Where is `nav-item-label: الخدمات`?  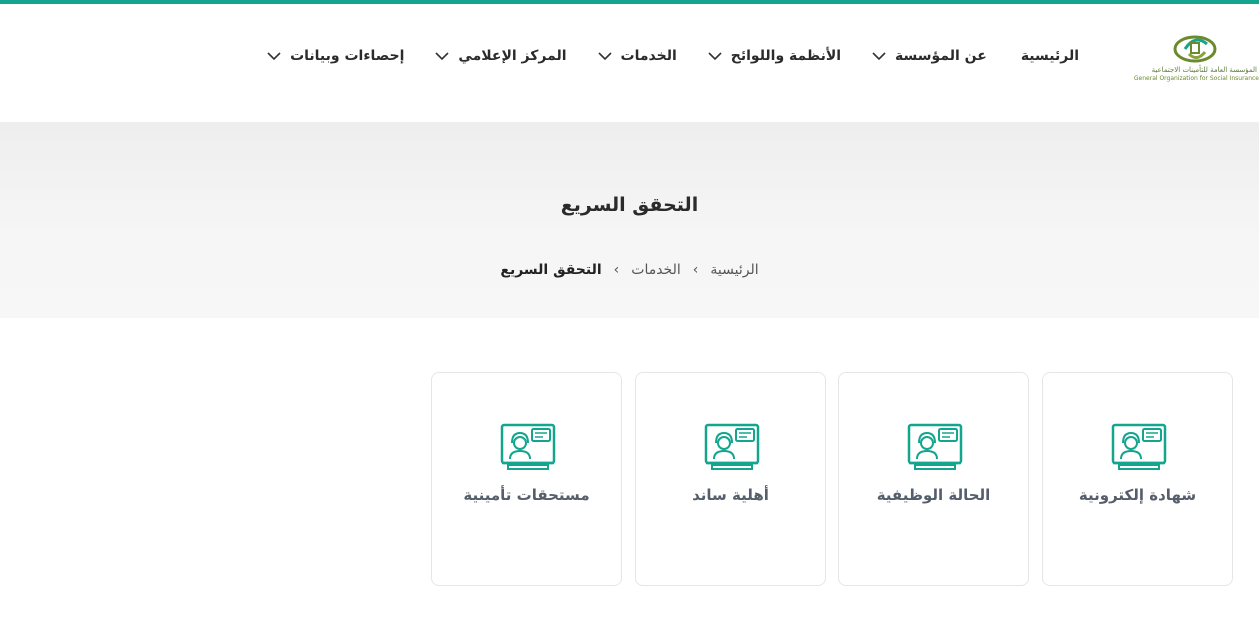
nav-item-label: الخدمات is located at coordinates (648, 56).